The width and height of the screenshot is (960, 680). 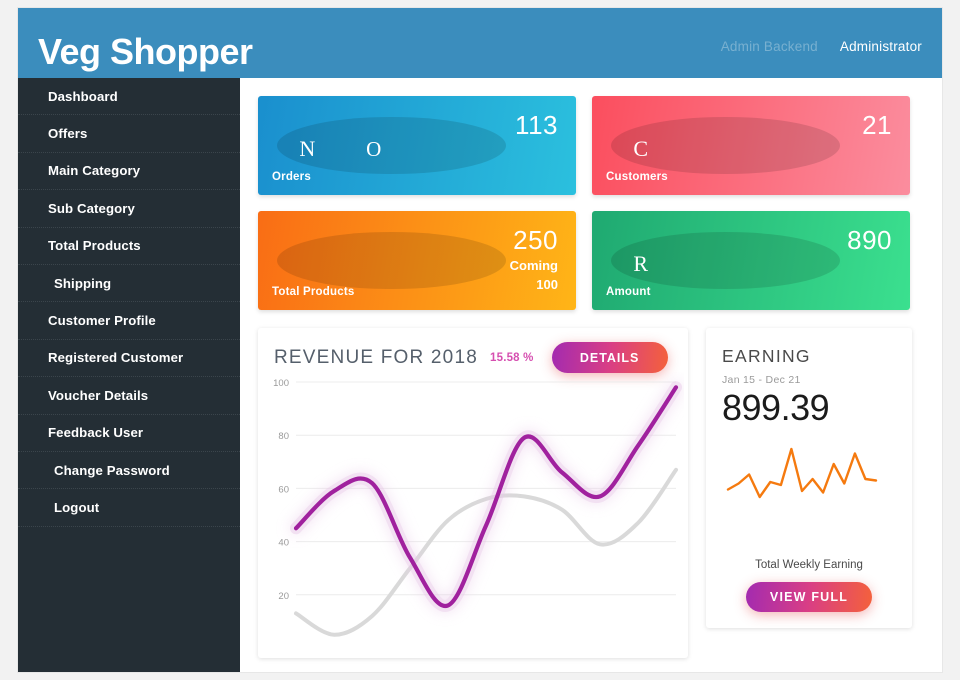 What do you see at coordinates (313, 292) in the screenshot?
I see `card-label: Total Products` at bounding box center [313, 292].